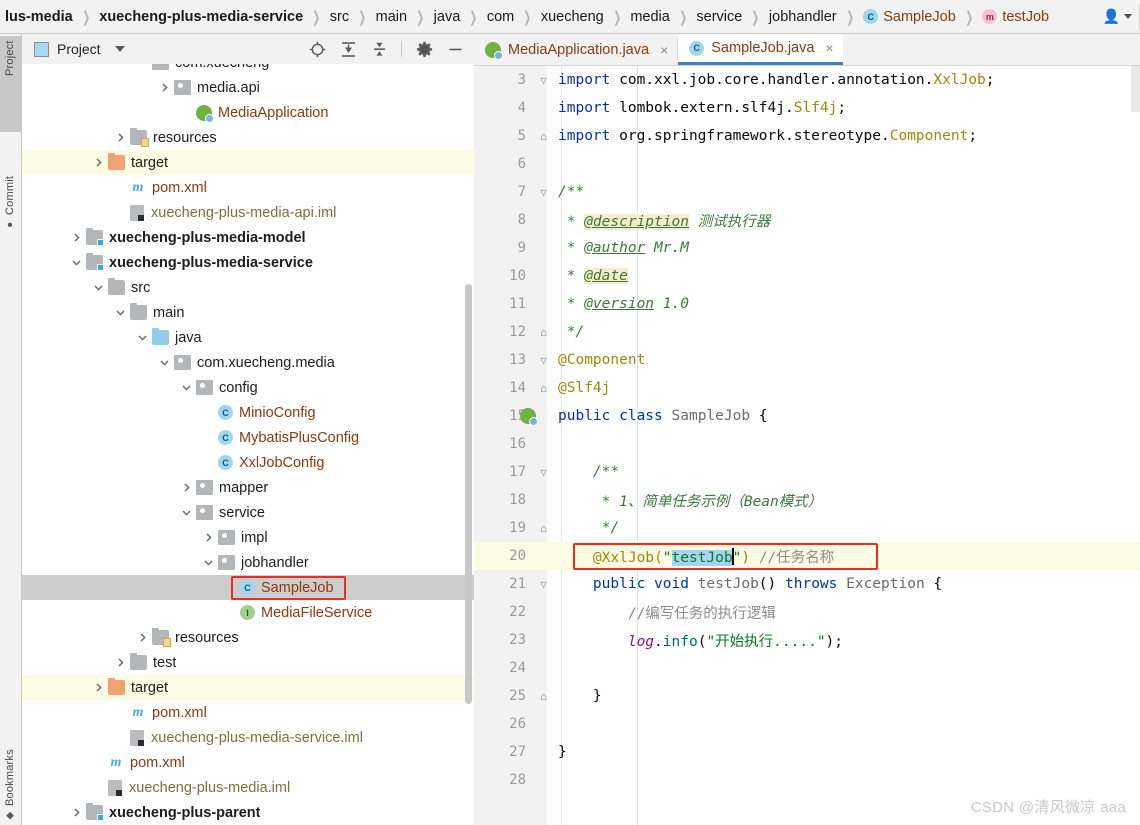  What do you see at coordinates (248, 787) in the screenshot?
I see `tree-node-xuecheng-plus-media-iml: xuecheng-plus-media.iml` at bounding box center [248, 787].